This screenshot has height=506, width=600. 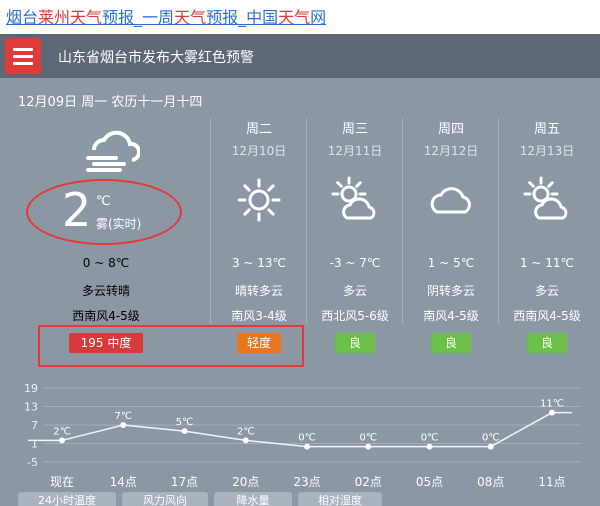 I want to click on chart-tabs: 24小时温度 风力风向 降水量 相对湿度, so click(x=300, y=499).